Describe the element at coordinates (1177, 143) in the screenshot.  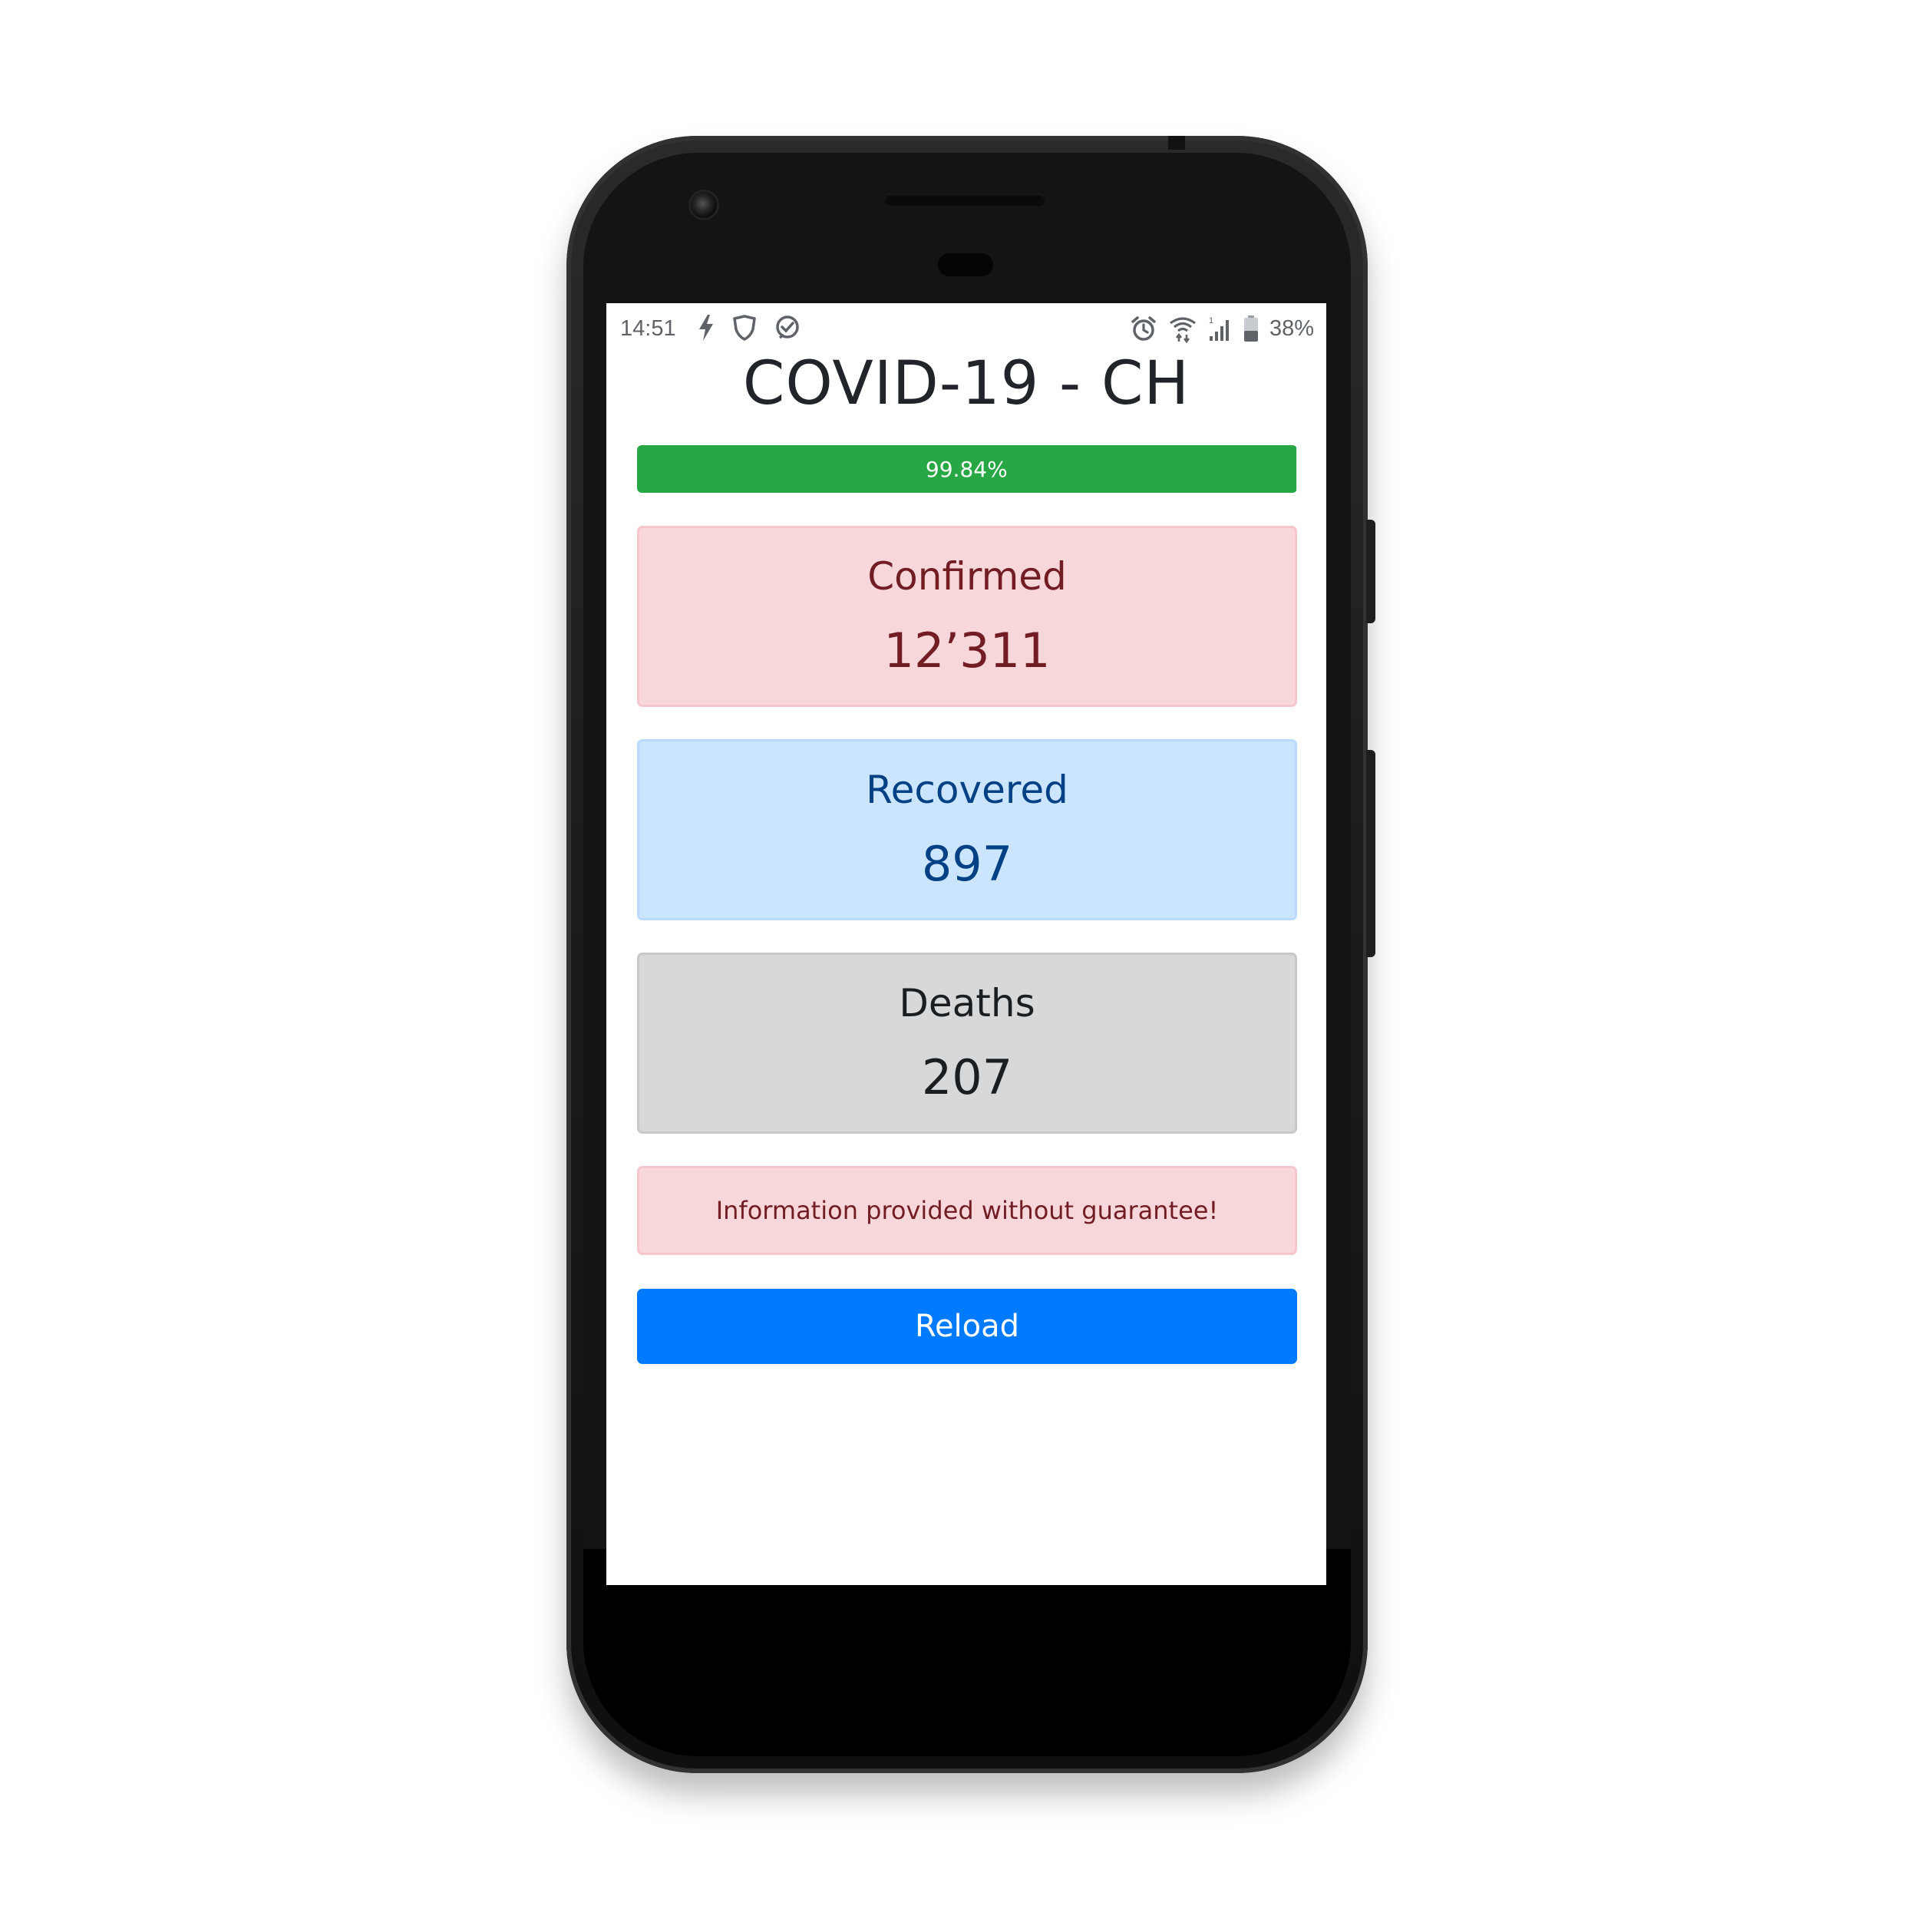
I see `phone-top-notch` at that location.